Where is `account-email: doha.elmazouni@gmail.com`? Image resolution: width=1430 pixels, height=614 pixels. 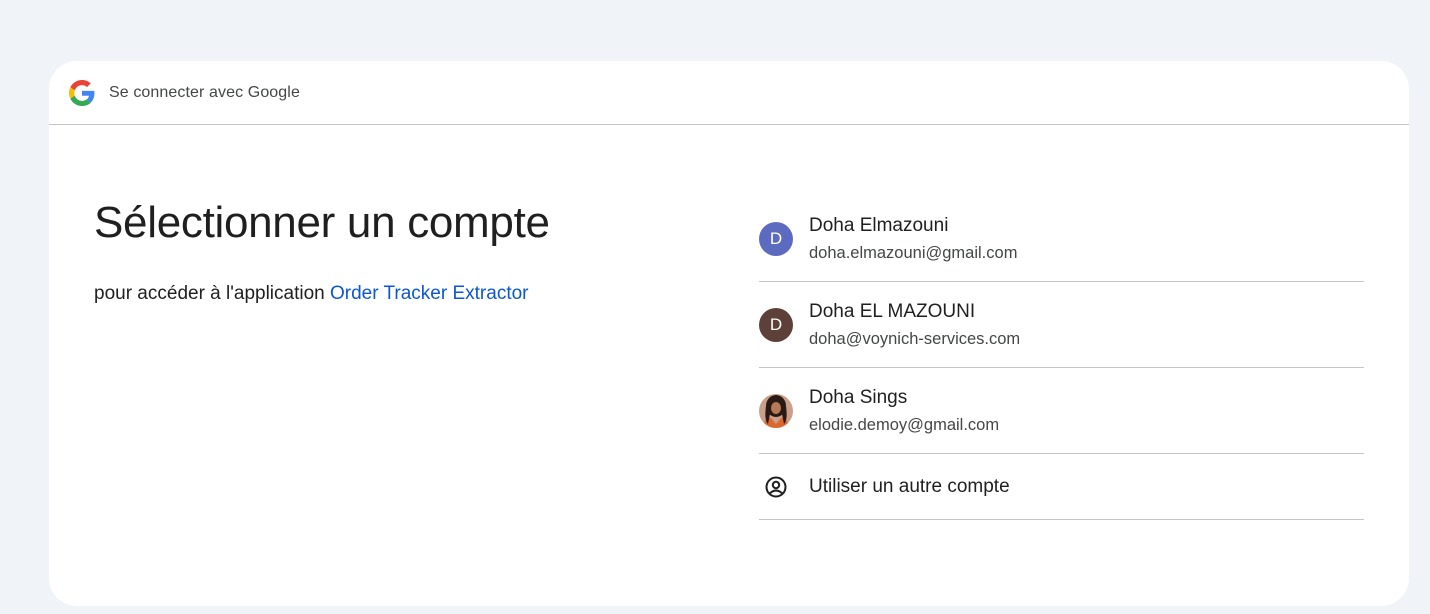 account-email: doha.elmazouni@gmail.com is located at coordinates (913, 253).